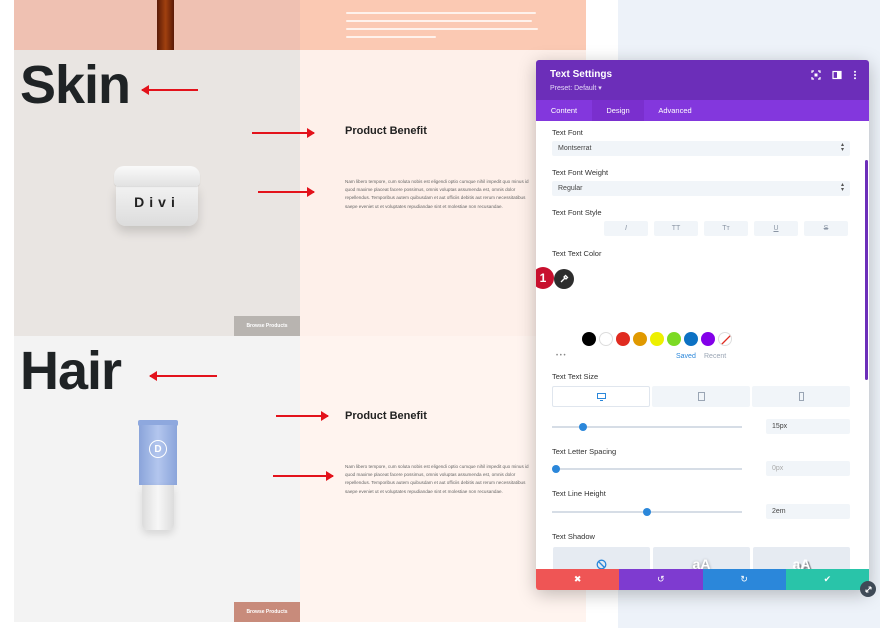 This screenshot has width=880, height=628. Describe the element at coordinates (855, 75) in the screenshot. I see `more-vertical-icon` at that location.